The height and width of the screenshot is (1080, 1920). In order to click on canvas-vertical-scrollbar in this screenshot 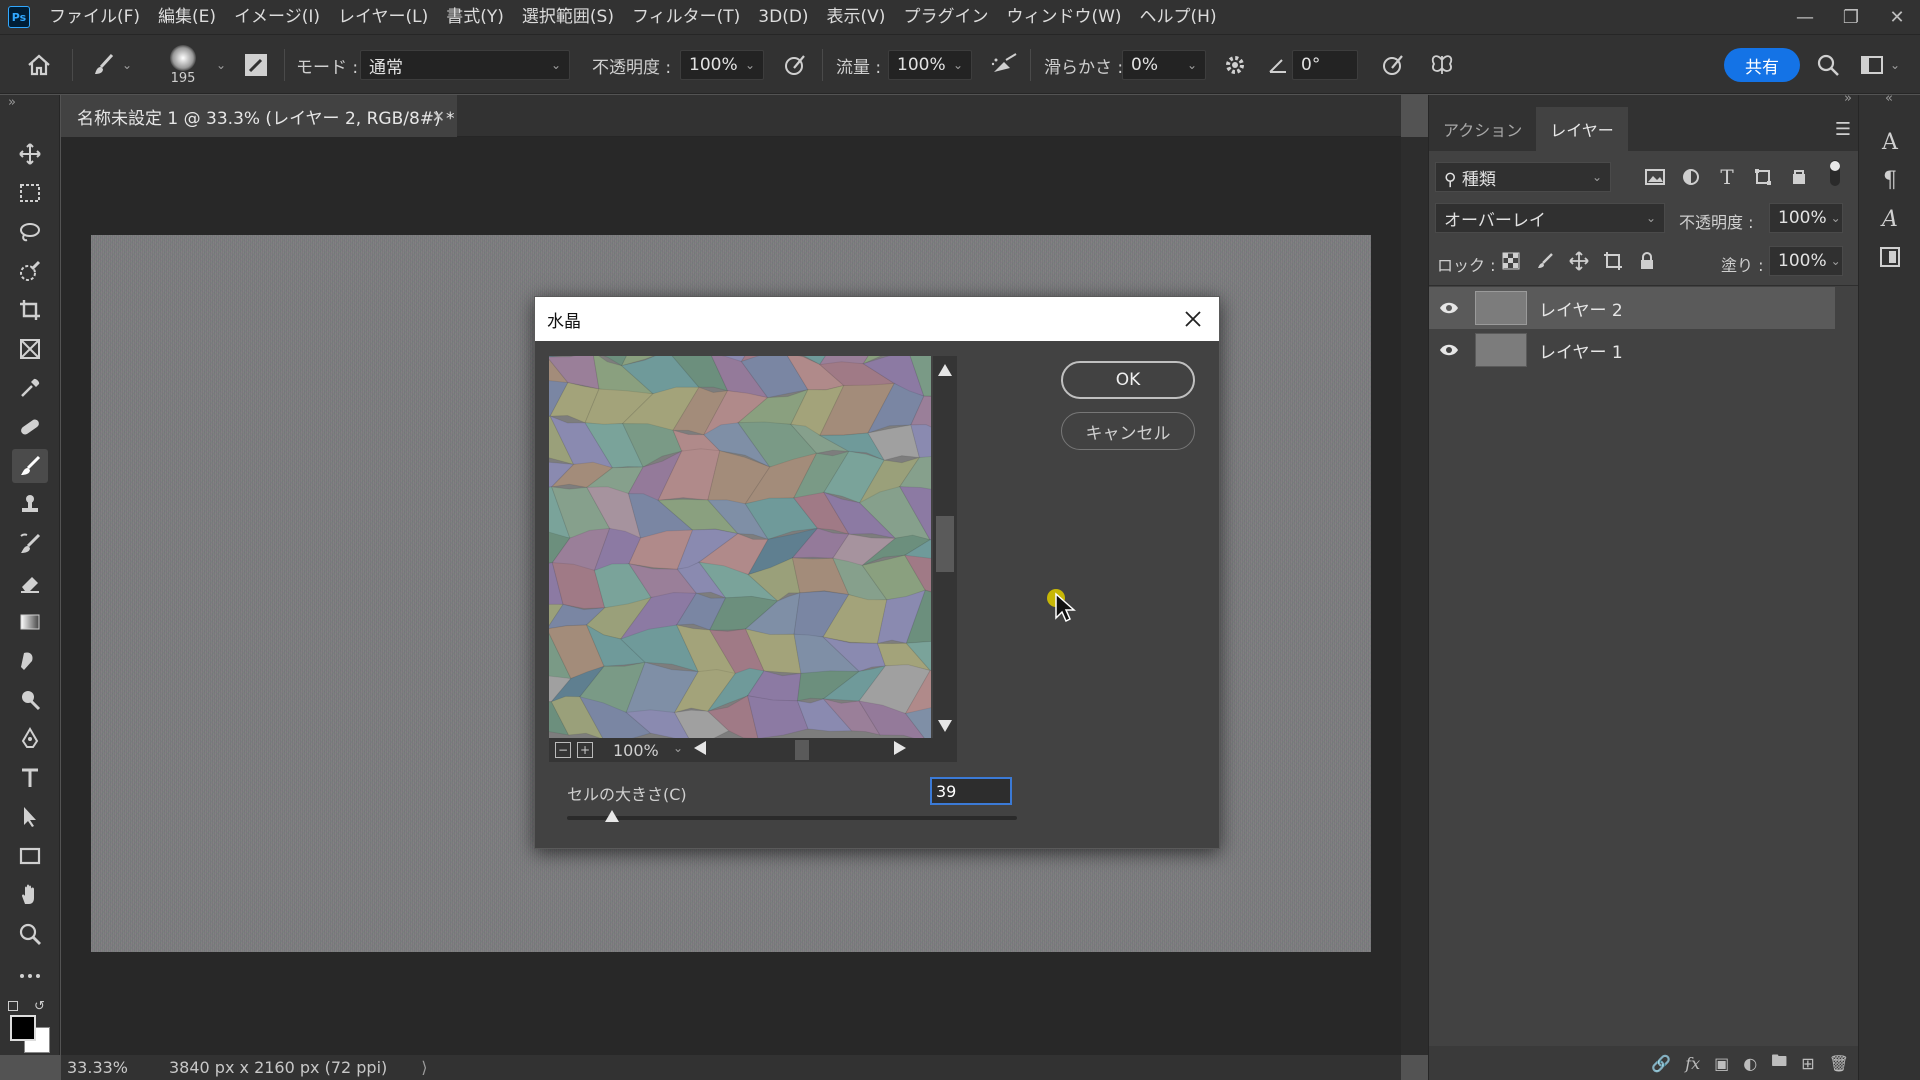, I will do `click(1415, 596)`.